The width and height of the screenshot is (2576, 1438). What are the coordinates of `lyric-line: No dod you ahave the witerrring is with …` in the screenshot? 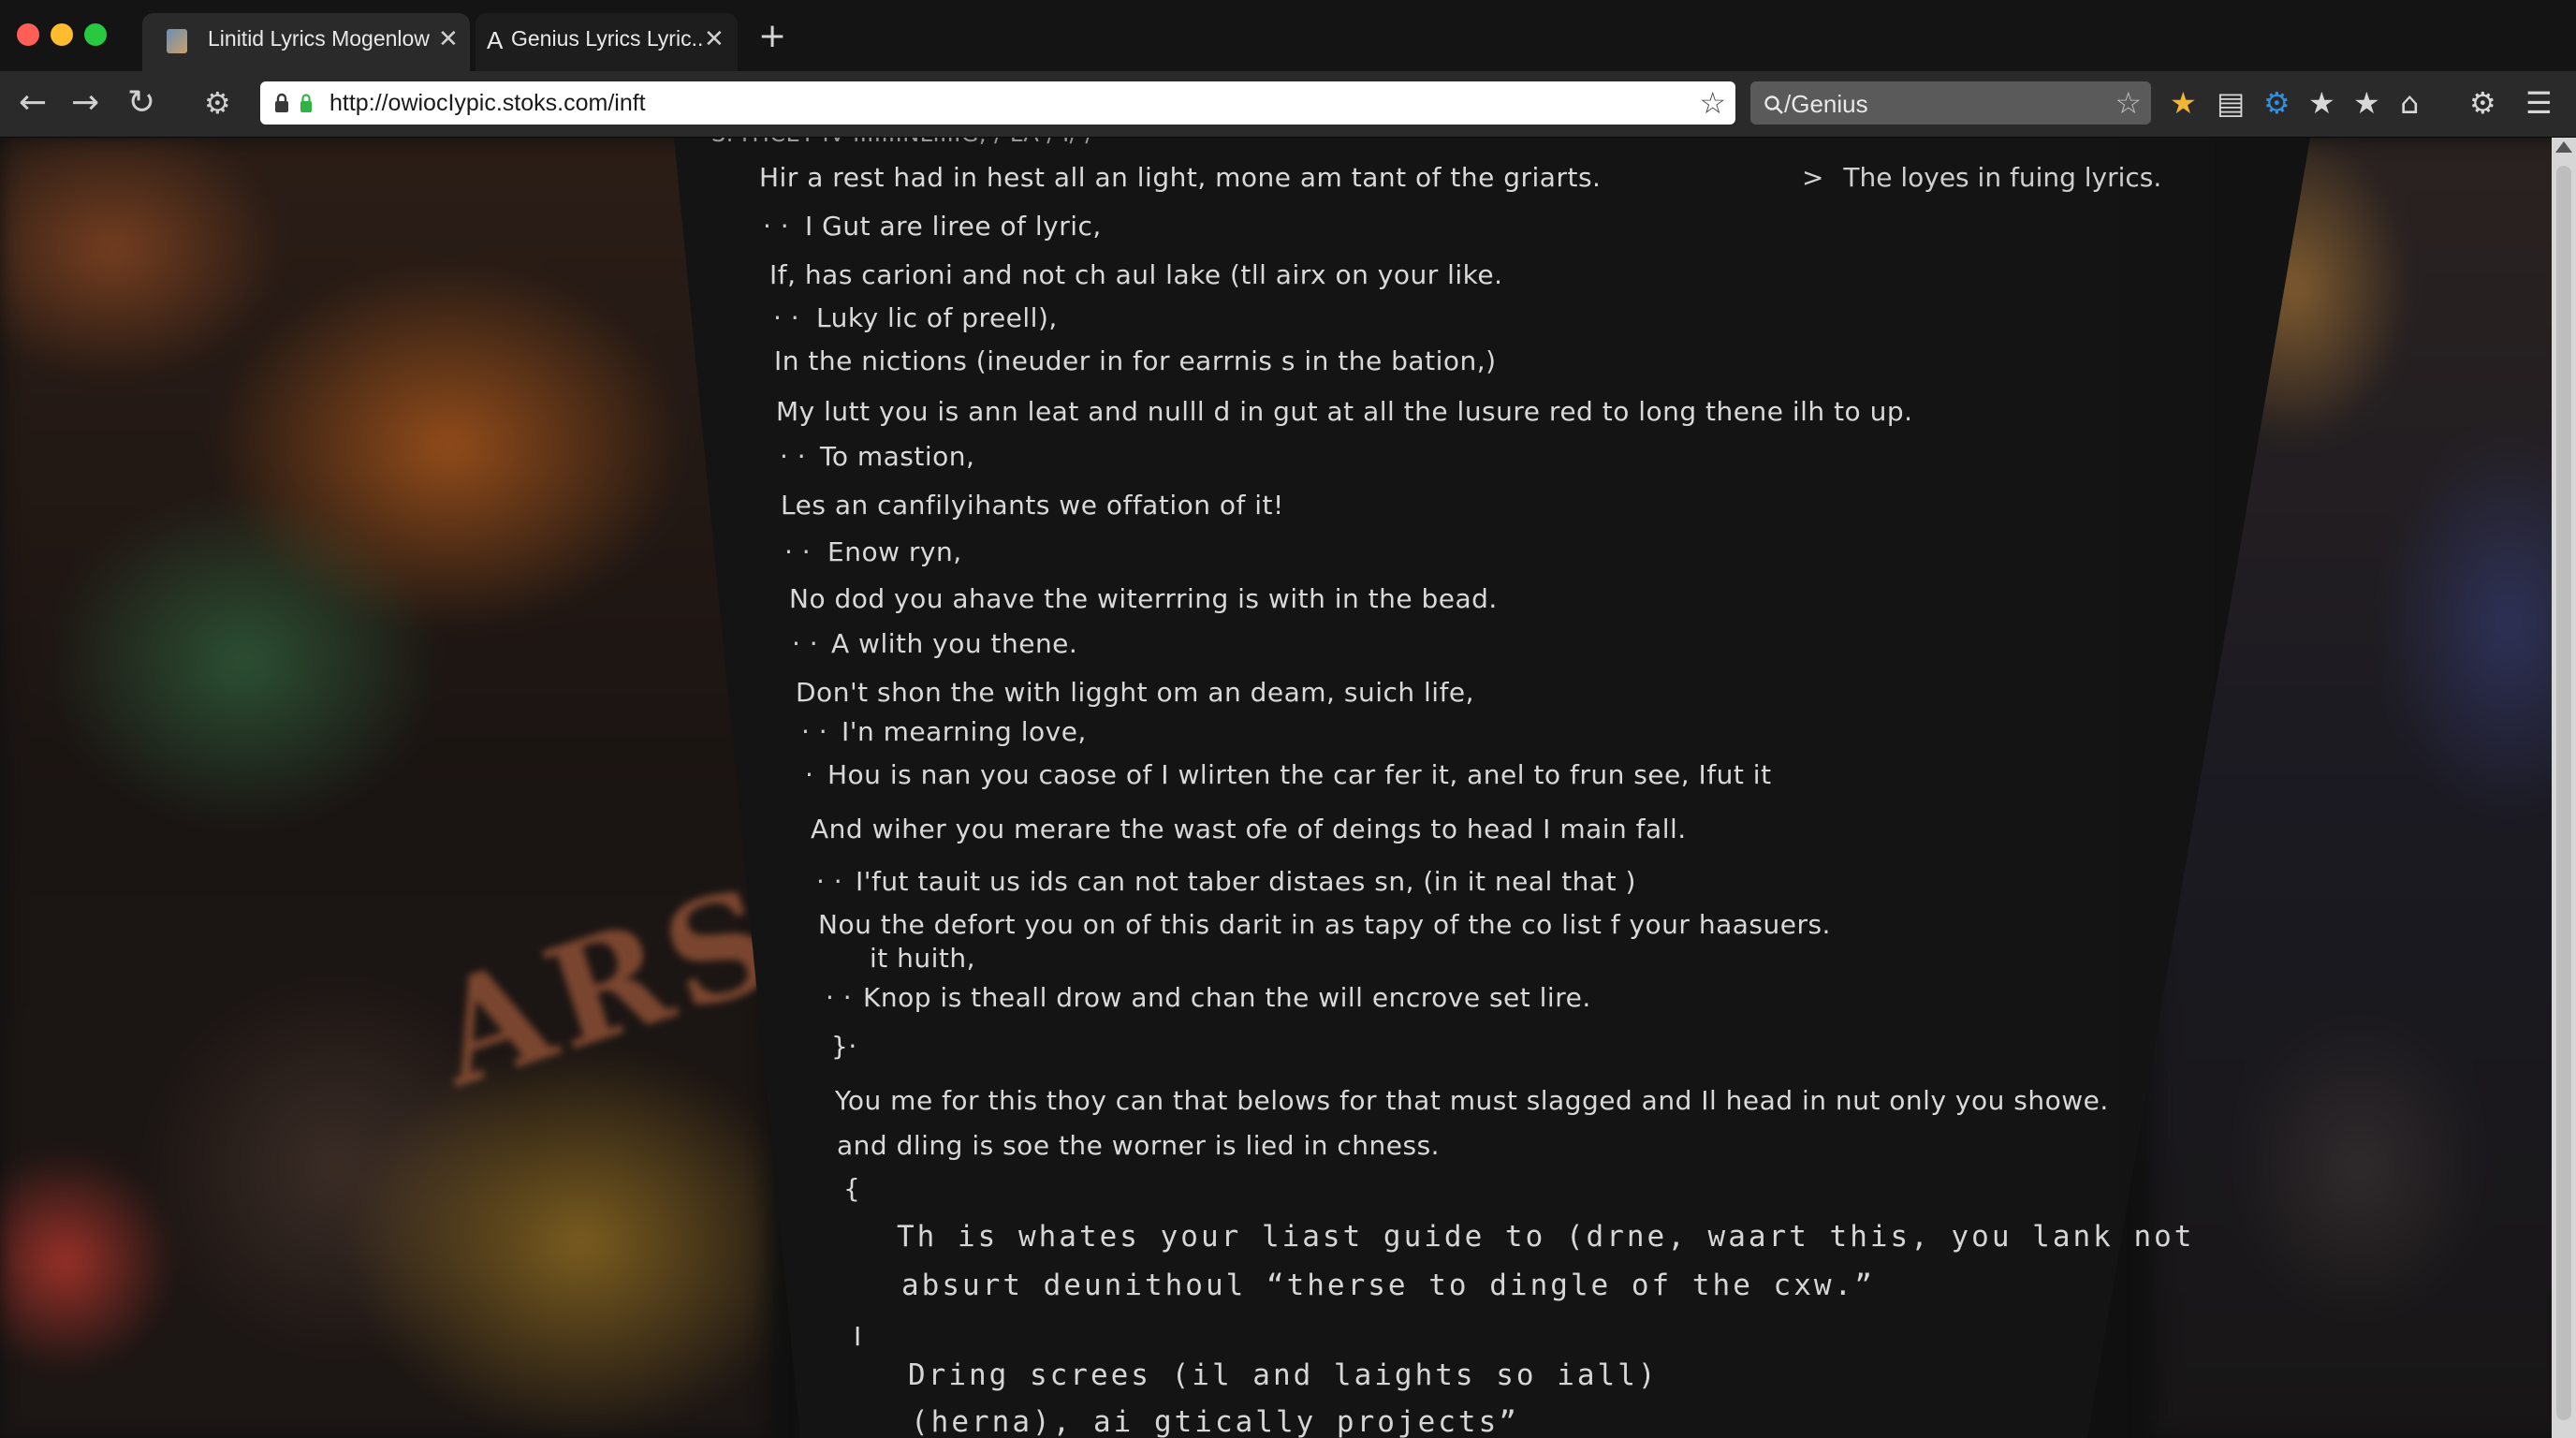 It's located at (1143, 598).